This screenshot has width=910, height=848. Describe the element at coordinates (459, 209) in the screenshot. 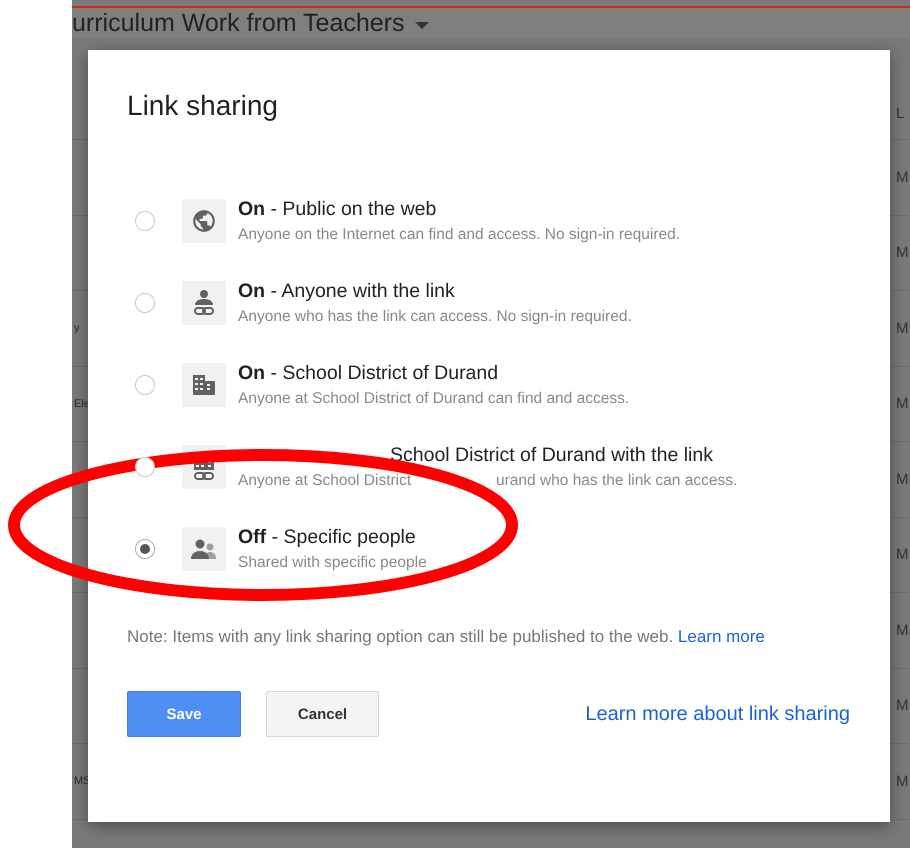

I see `option-label: On - Public on the web` at that location.